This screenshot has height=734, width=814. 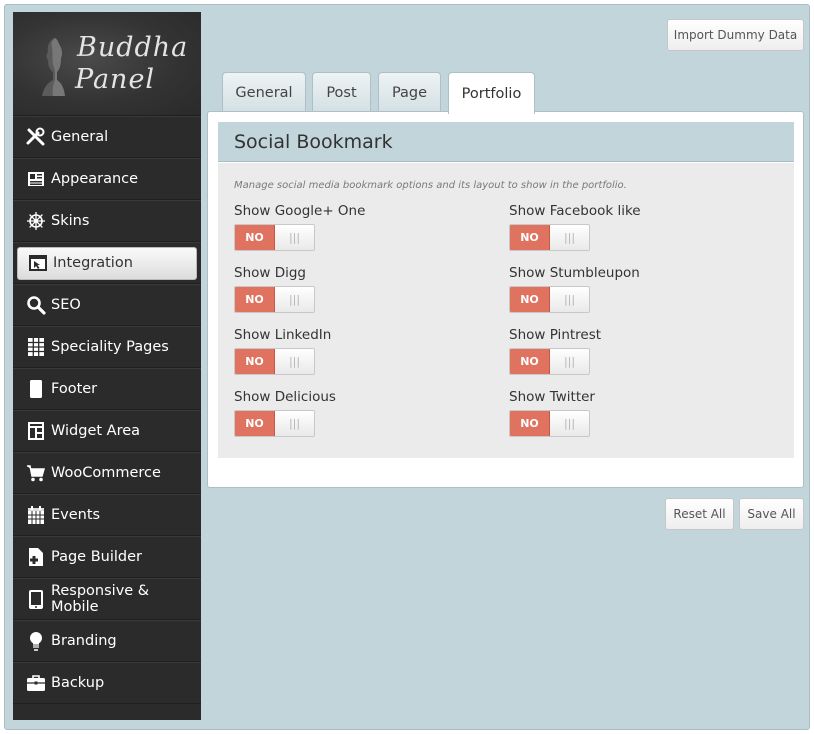 What do you see at coordinates (36, 179) in the screenshot?
I see `appearance-icon` at bounding box center [36, 179].